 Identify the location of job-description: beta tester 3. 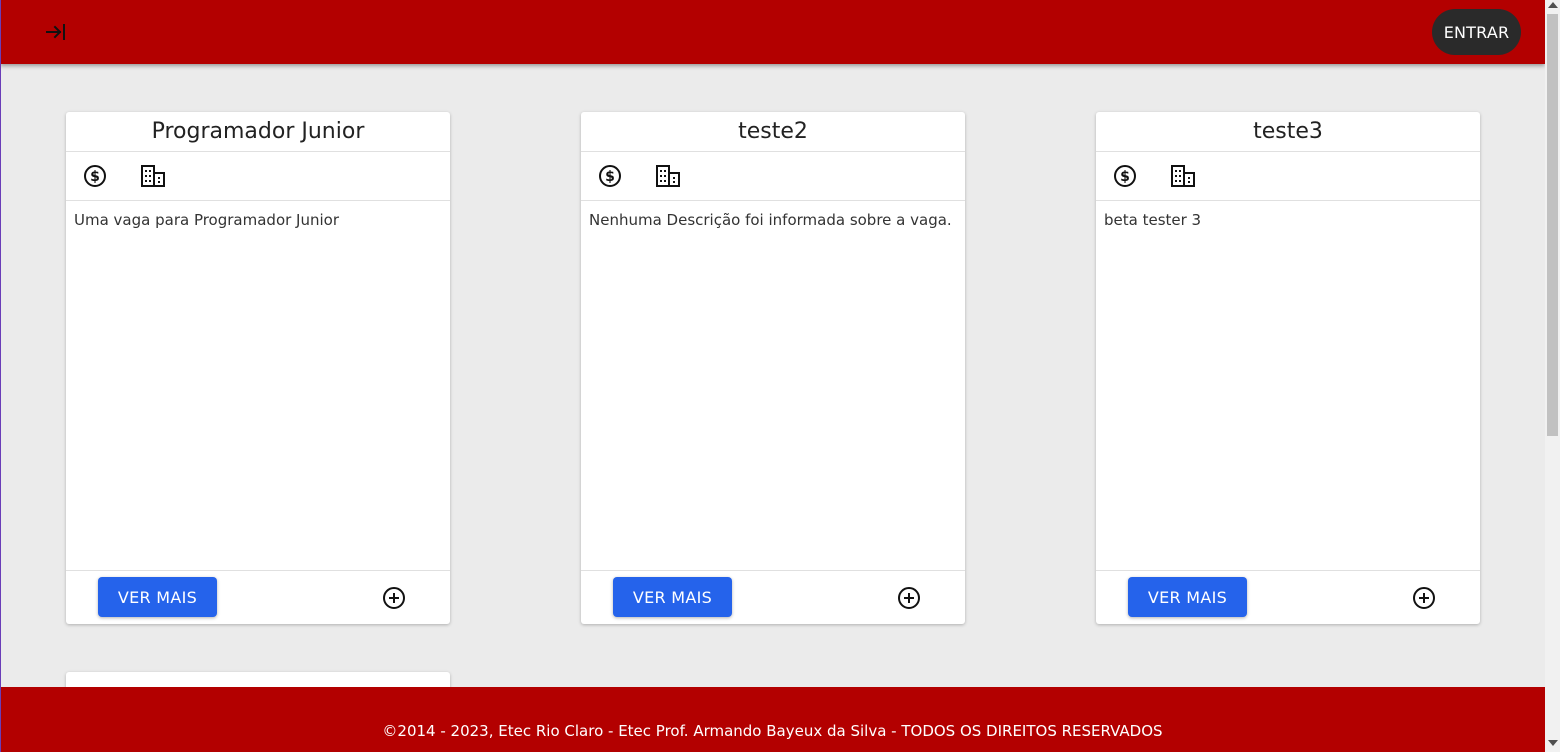
(1288, 386).